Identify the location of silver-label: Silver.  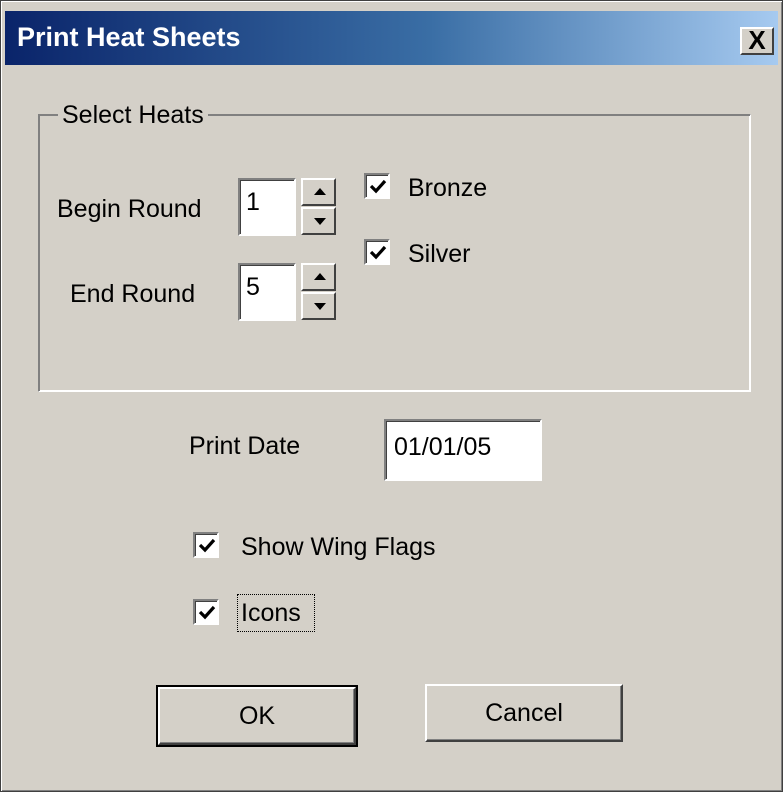
(439, 254).